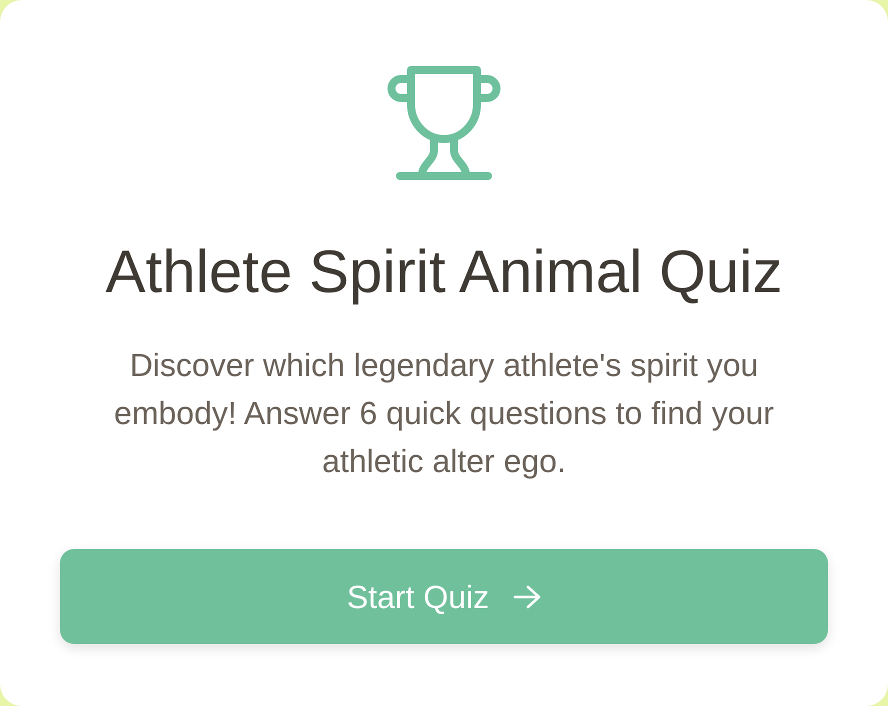 The width and height of the screenshot is (888, 706). Describe the element at coordinates (444, 596) in the screenshot. I see `start-quiz-button: Start Quiz` at that location.